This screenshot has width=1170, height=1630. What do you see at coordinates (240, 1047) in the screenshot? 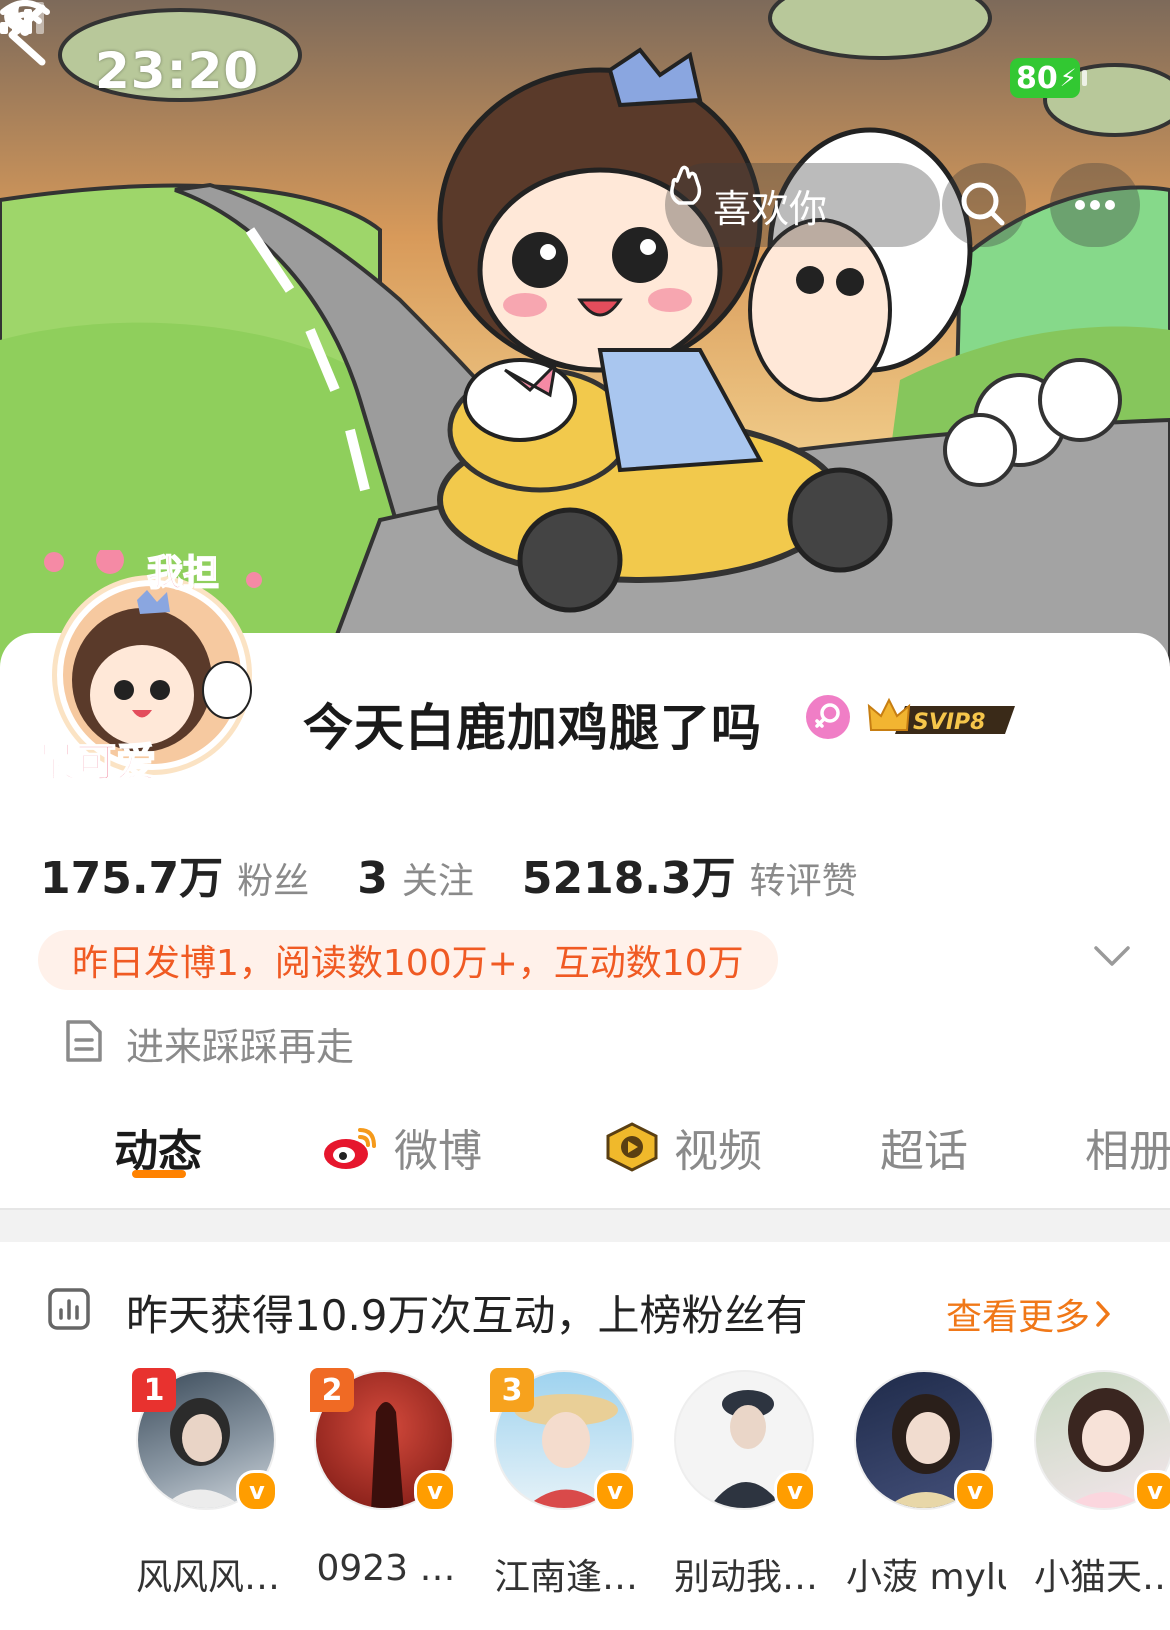
I see `bio-text: 进来踩踩再走` at bounding box center [240, 1047].